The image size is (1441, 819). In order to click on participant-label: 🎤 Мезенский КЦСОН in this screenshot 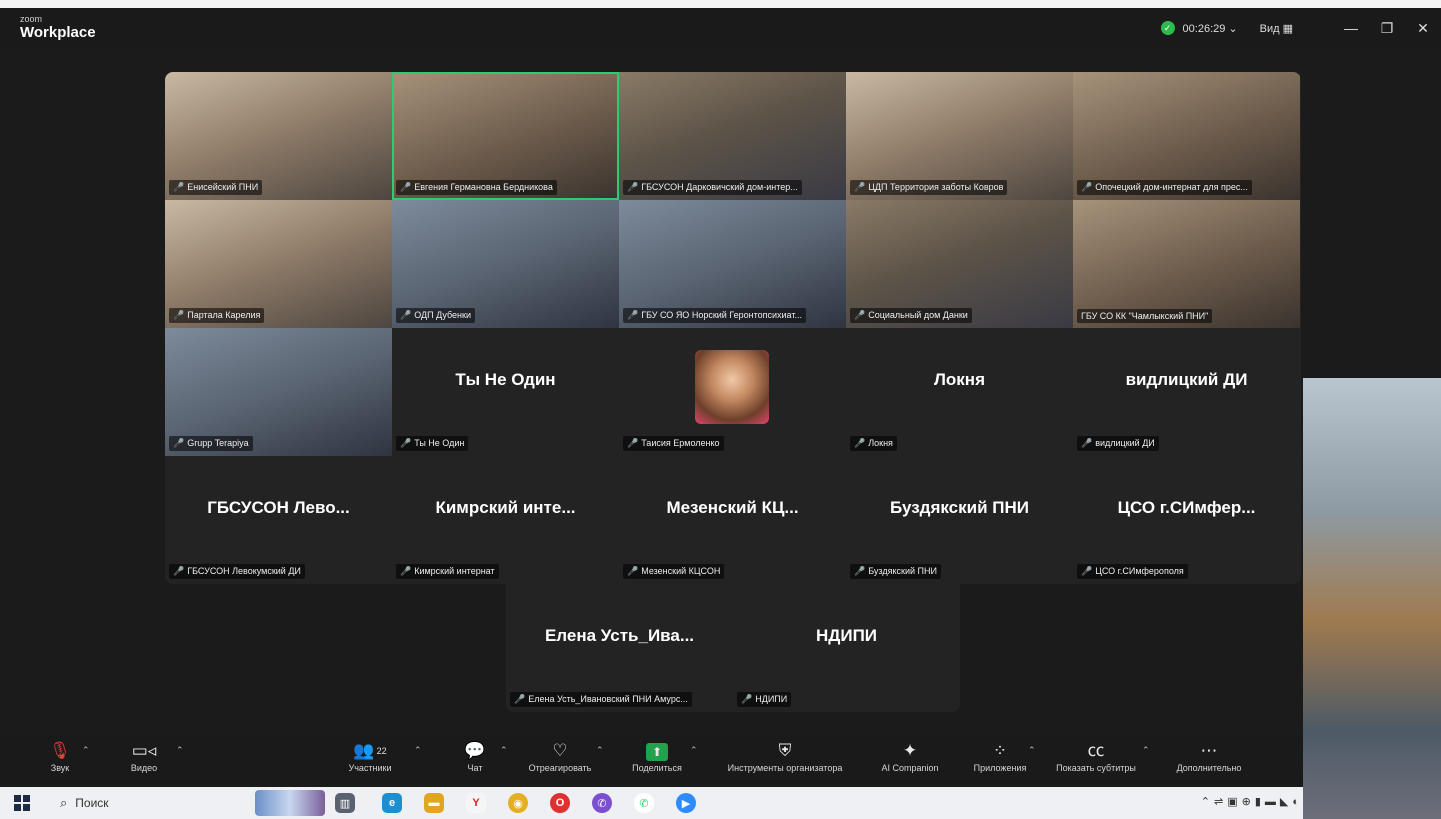, I will do `click(674, 571)`.